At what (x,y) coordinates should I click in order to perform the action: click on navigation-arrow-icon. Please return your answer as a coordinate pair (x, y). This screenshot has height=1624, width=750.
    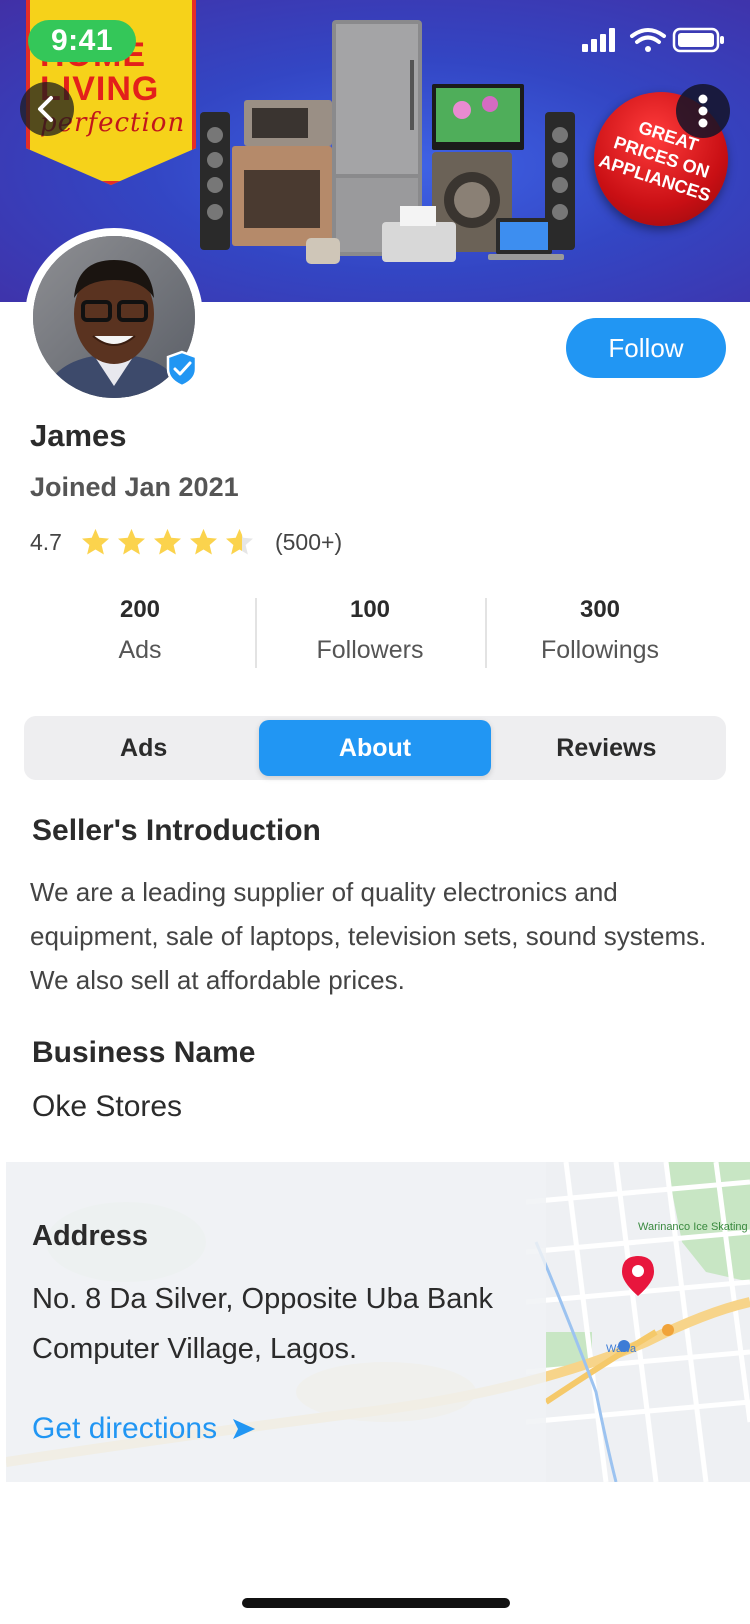
    Looking at the image, I should click on (244, 1429).